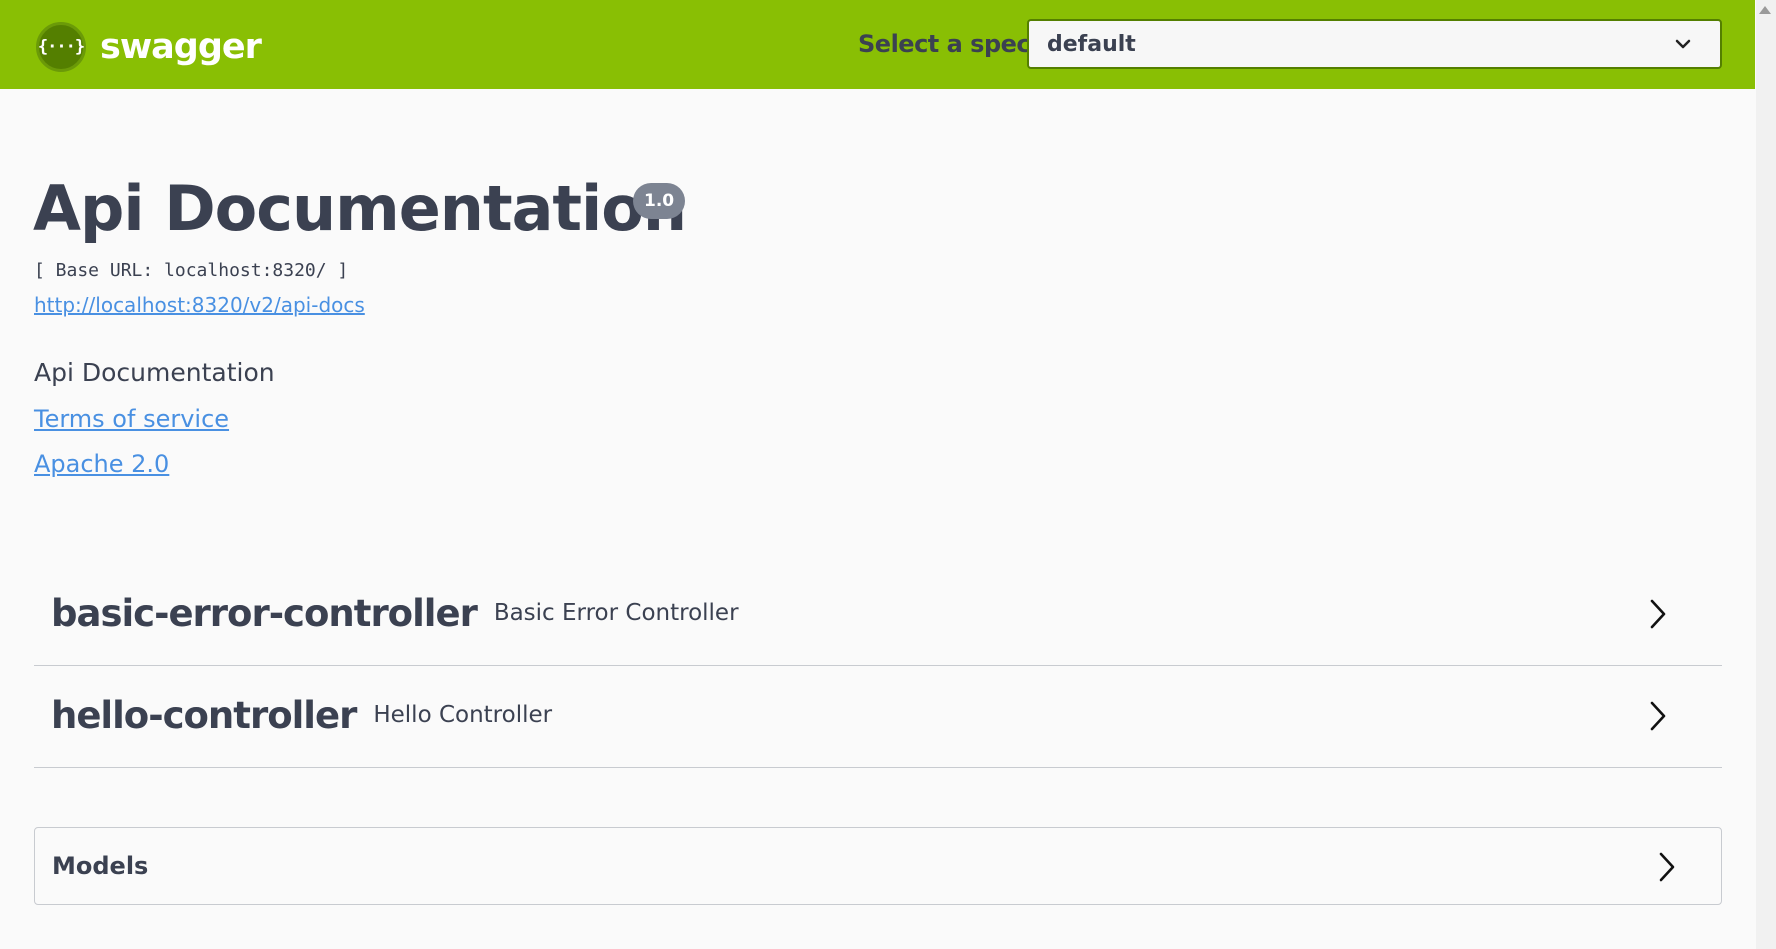 The image size is (1776, 949). I want to click on swagger-logo-text: swagger, so click(181, 47).